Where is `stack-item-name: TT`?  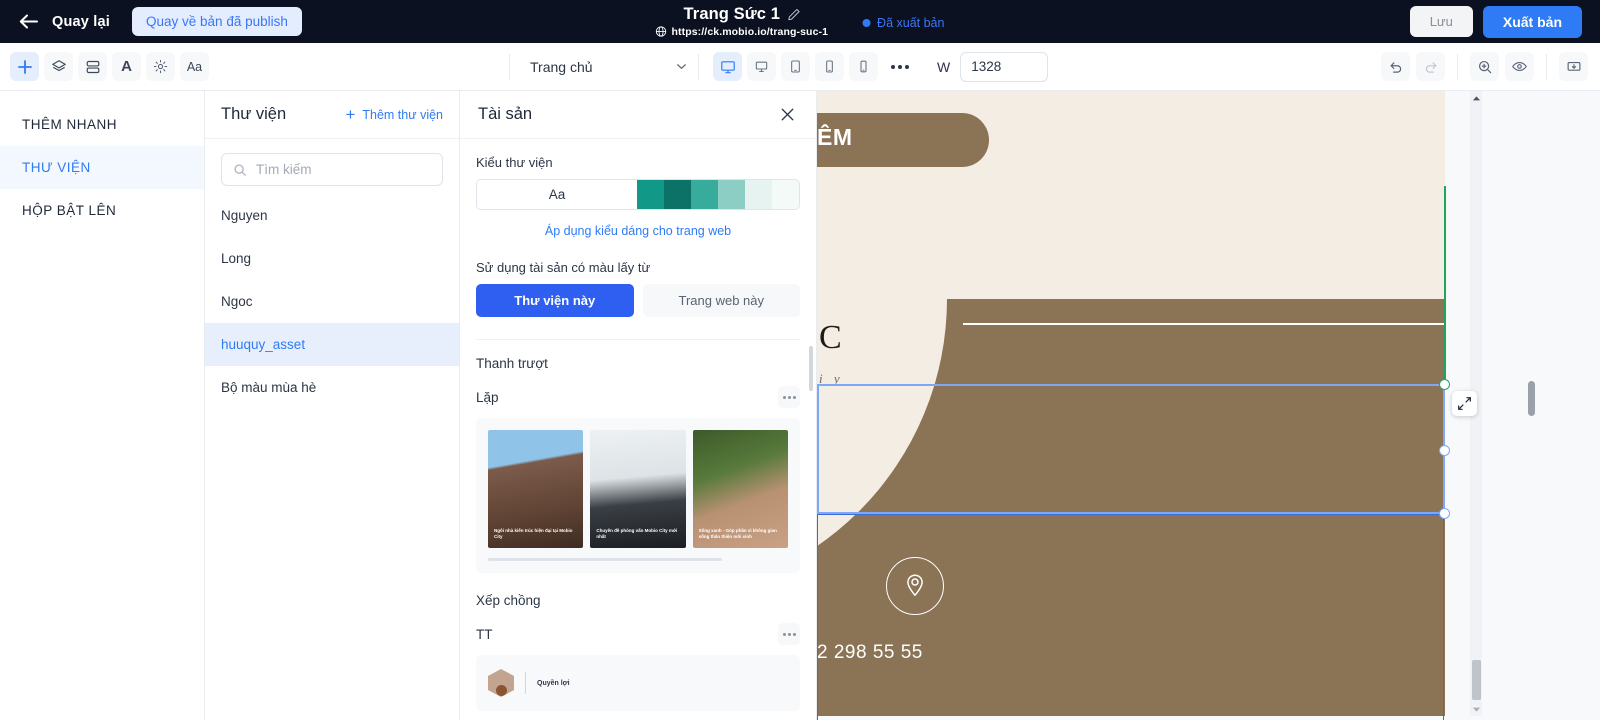 stack-item-name: TT is located at coordinates (484, 634).